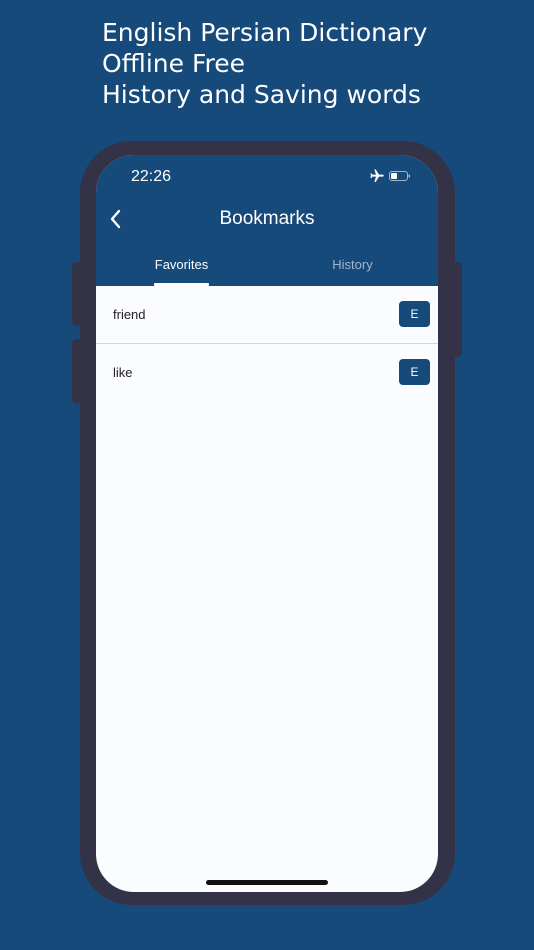  Describe the element at coordinates (267, 315) in the screenshot. I see `list-item: friend E` at that location.